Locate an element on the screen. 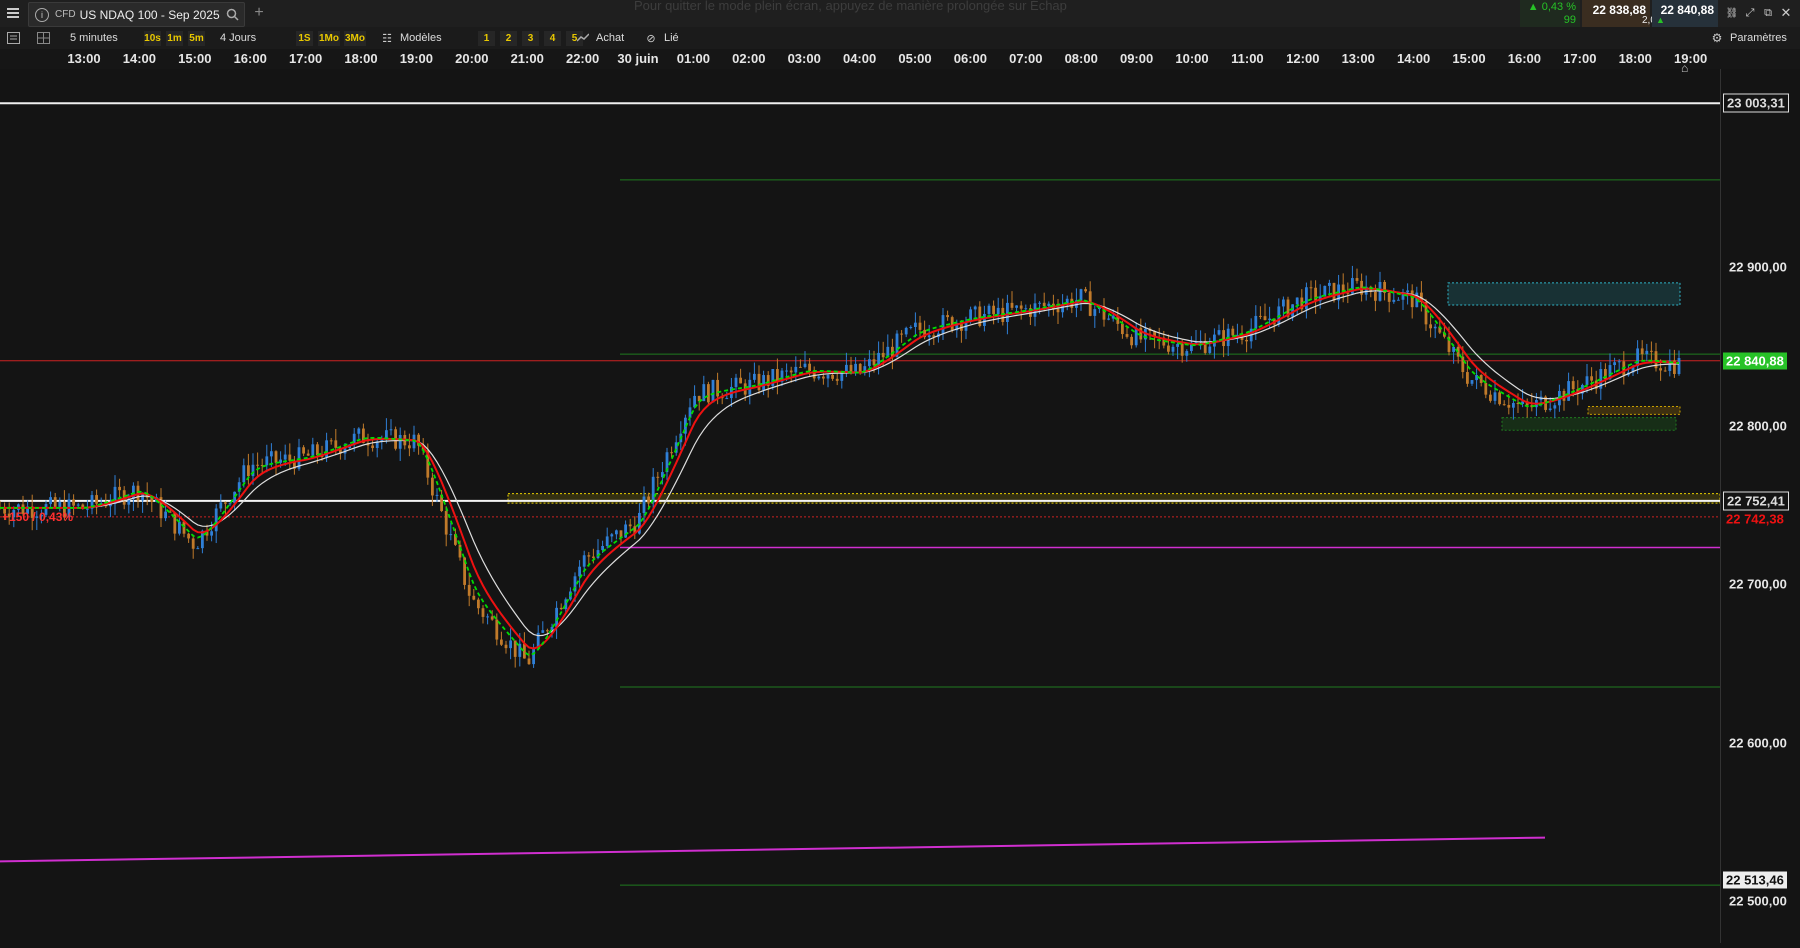  price-axis-label: 22 600,00 is located at coordinates (1758, 742).